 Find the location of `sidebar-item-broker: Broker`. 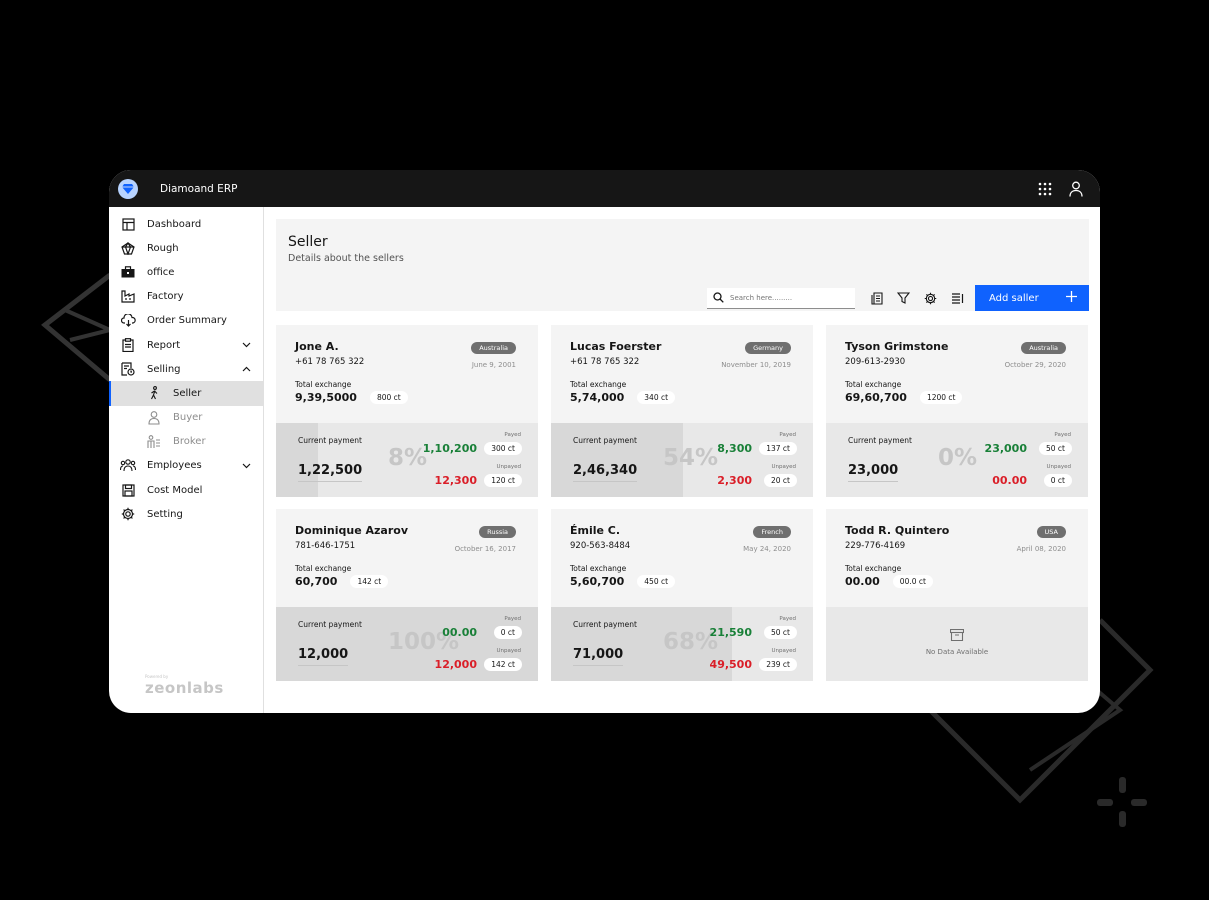

sidebar-item-broker: Broker is located at coordinates (186, 442).